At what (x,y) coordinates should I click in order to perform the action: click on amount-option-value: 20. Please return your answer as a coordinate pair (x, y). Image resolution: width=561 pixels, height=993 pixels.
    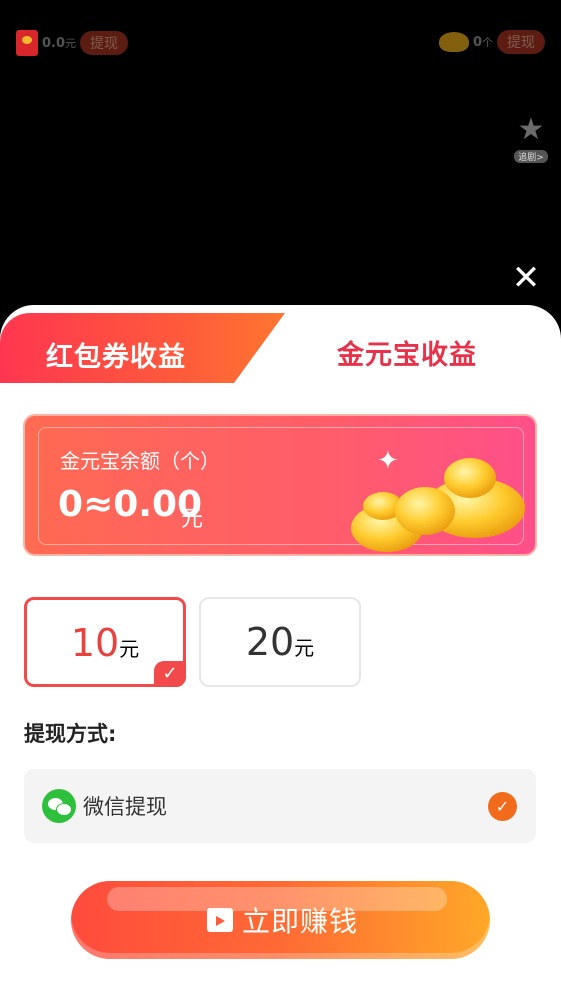
    Looking at the image, I should click on (270, 642).